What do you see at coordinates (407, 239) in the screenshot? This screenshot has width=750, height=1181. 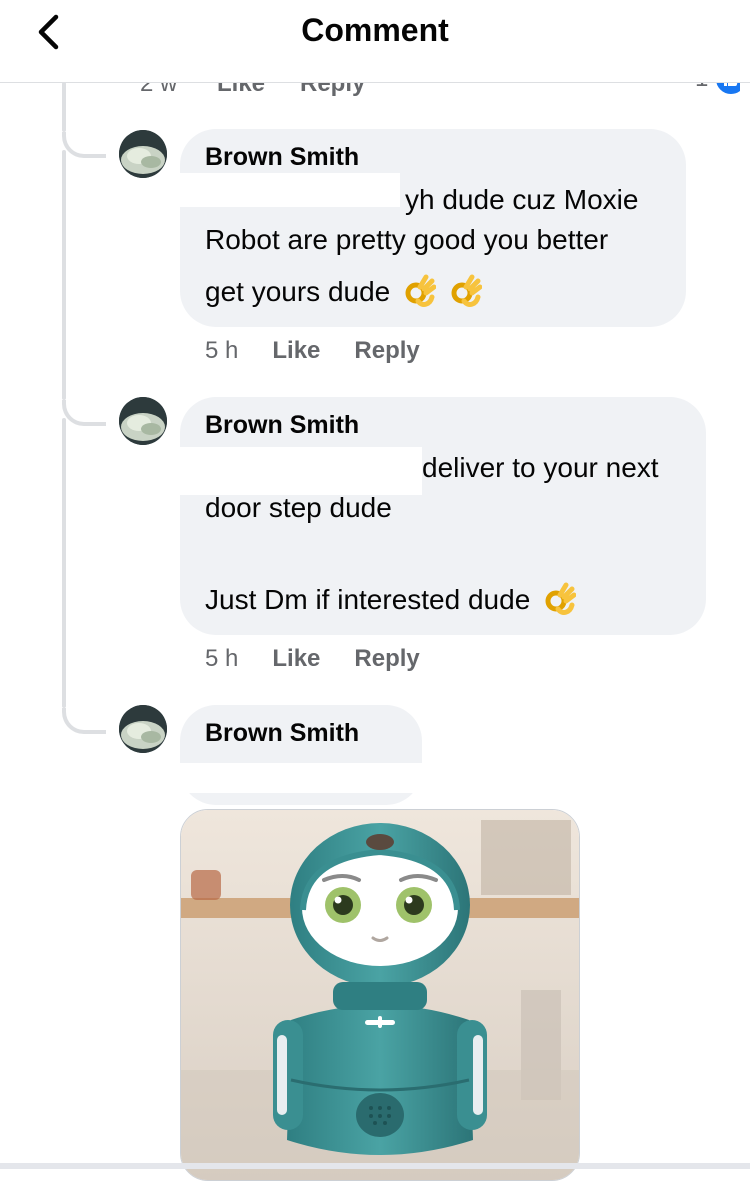 I see `comment-text: Robot are pretty good you better` at bounding box center [407, 239].